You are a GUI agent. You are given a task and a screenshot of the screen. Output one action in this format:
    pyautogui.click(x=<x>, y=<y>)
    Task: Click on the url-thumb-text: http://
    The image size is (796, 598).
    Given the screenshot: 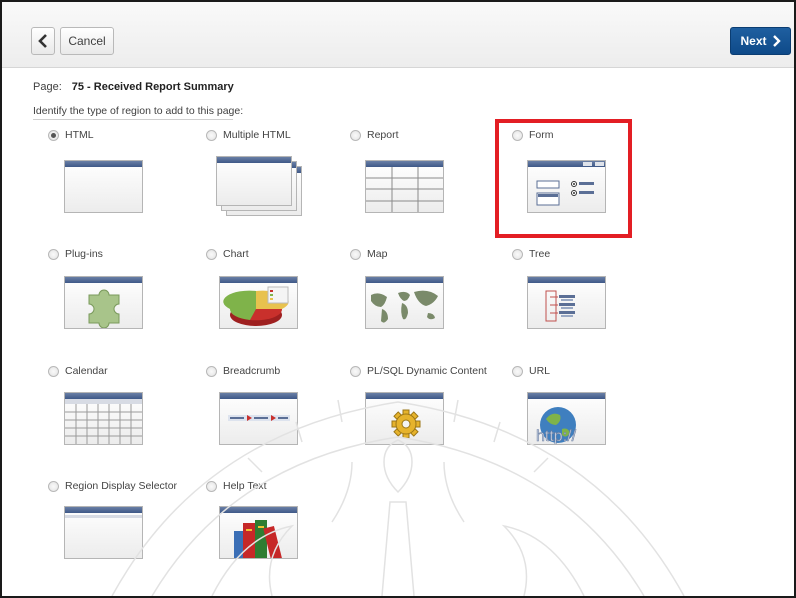 What is the action you would take?
    pyautogui.click(x=556, y=436)
    